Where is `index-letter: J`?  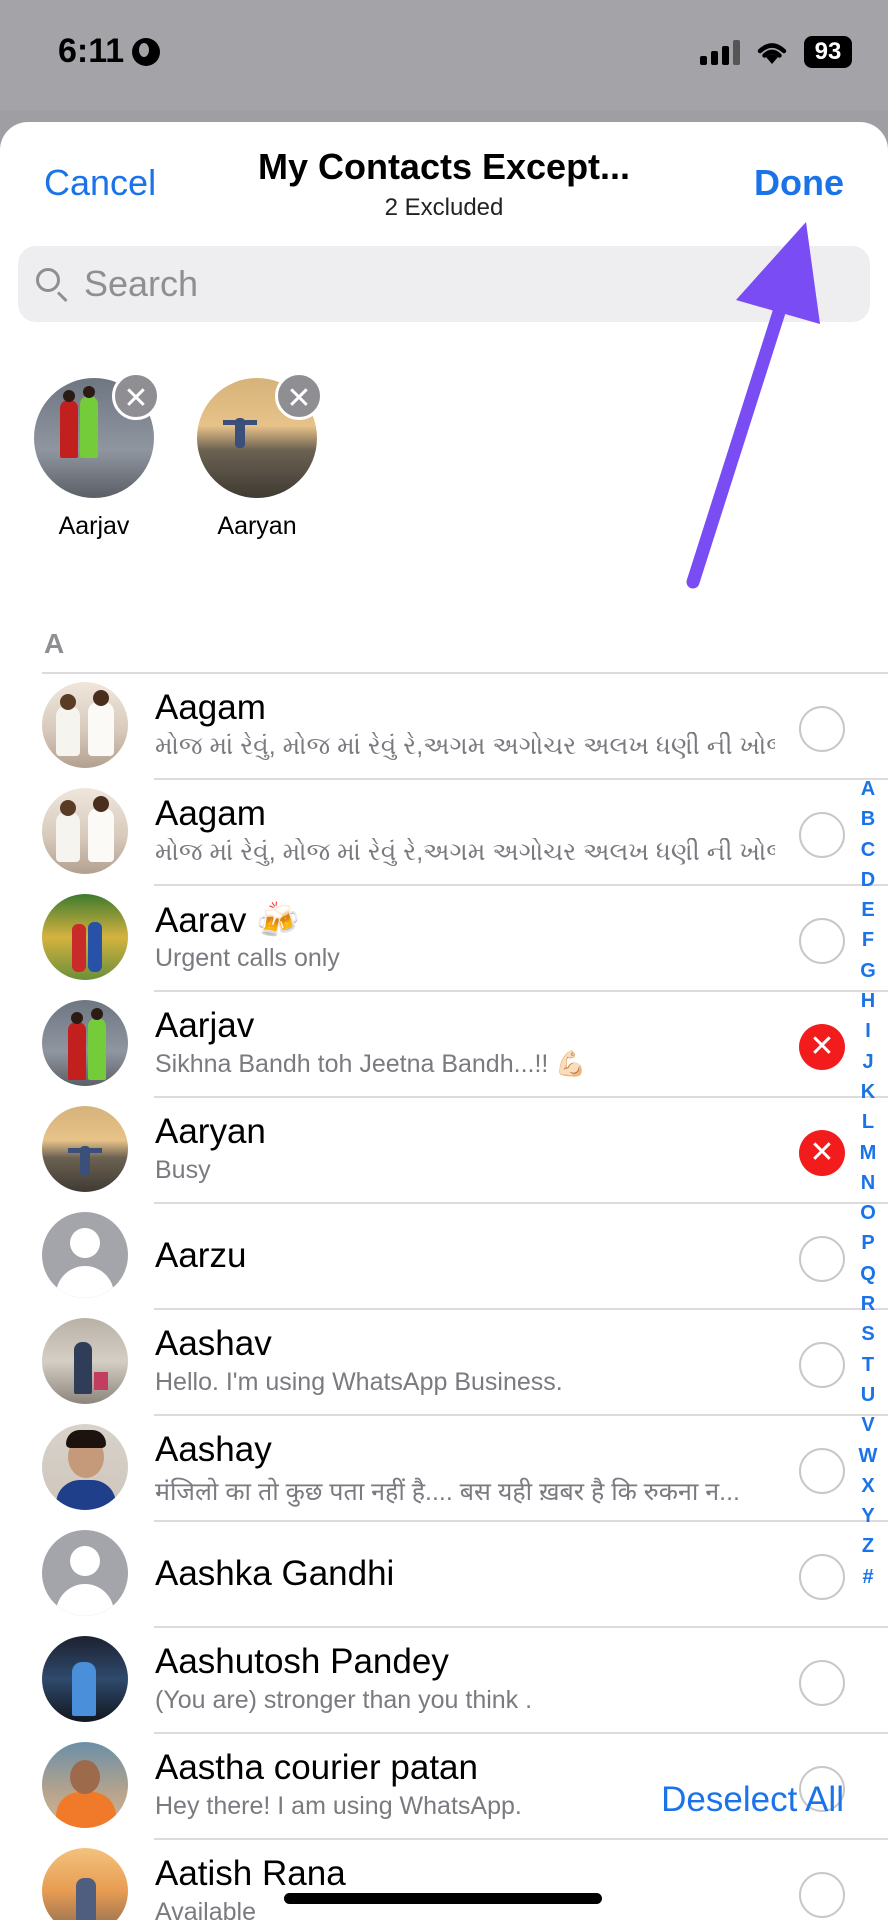
index-letter: J is located at coordinates (867, 1062).